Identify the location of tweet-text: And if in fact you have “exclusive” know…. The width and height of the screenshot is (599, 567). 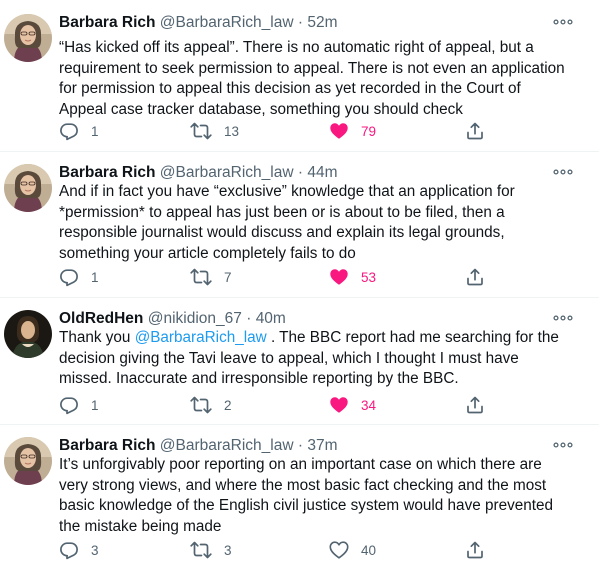
(287, 222).